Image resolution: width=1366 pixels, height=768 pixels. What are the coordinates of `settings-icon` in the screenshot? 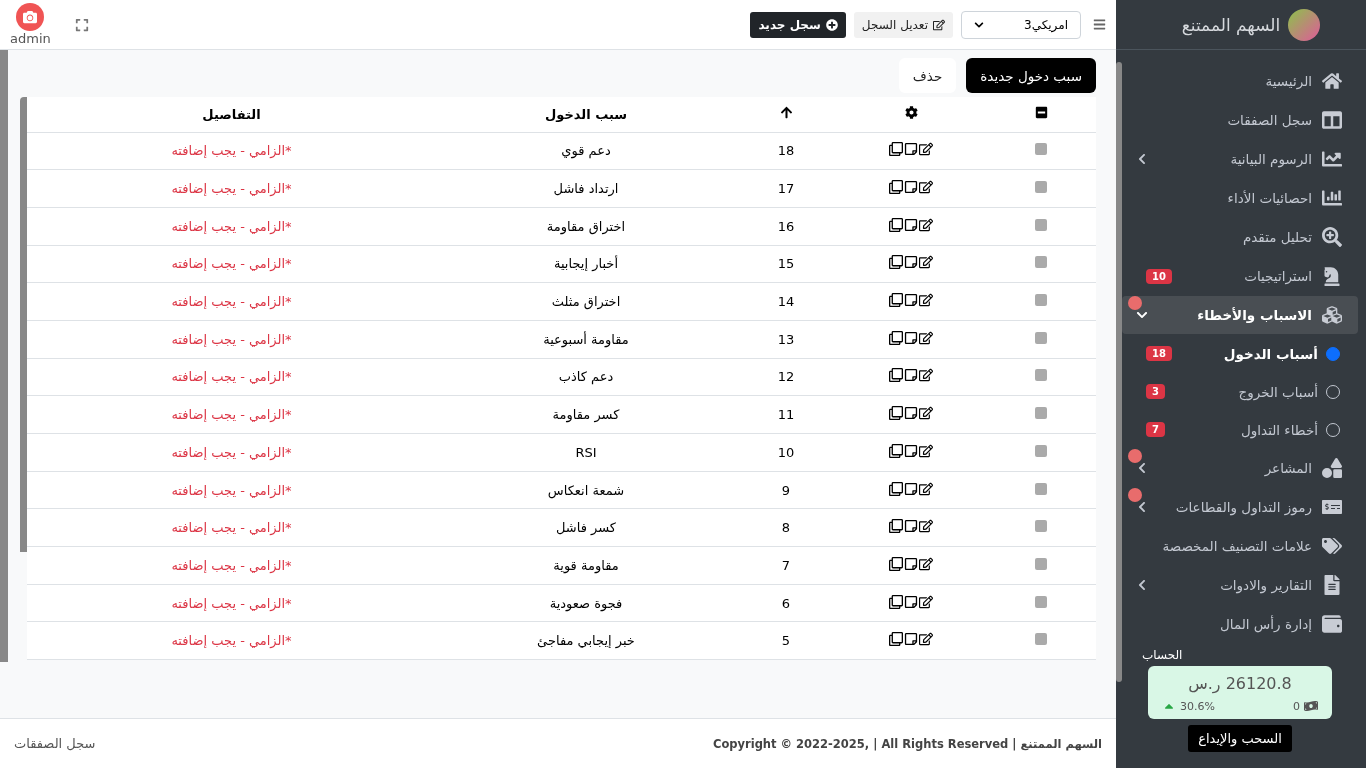 It's located at (911, 113).